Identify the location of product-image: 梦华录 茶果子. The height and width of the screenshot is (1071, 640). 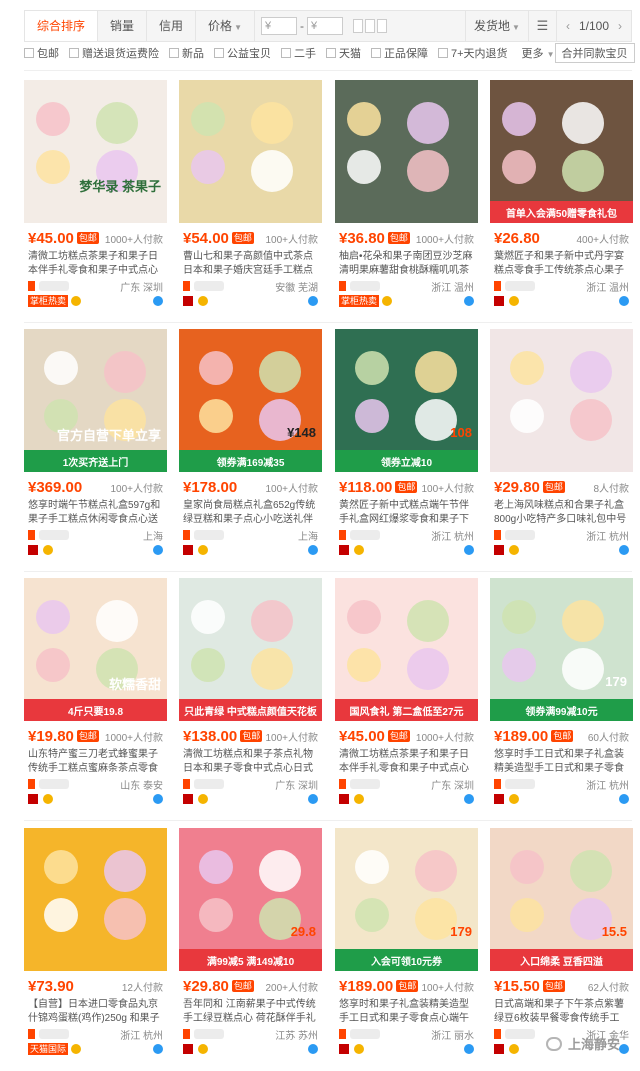
(95, 151).